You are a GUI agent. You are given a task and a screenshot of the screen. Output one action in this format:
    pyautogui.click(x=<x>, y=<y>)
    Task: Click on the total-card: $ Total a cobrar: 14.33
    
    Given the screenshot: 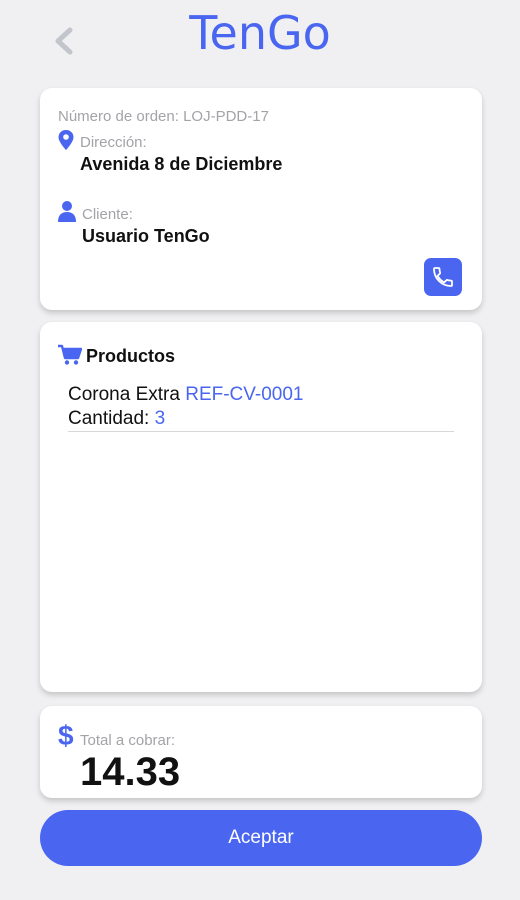 What is the action you would take?
    pyautogui.click(x=261, y=752)
    